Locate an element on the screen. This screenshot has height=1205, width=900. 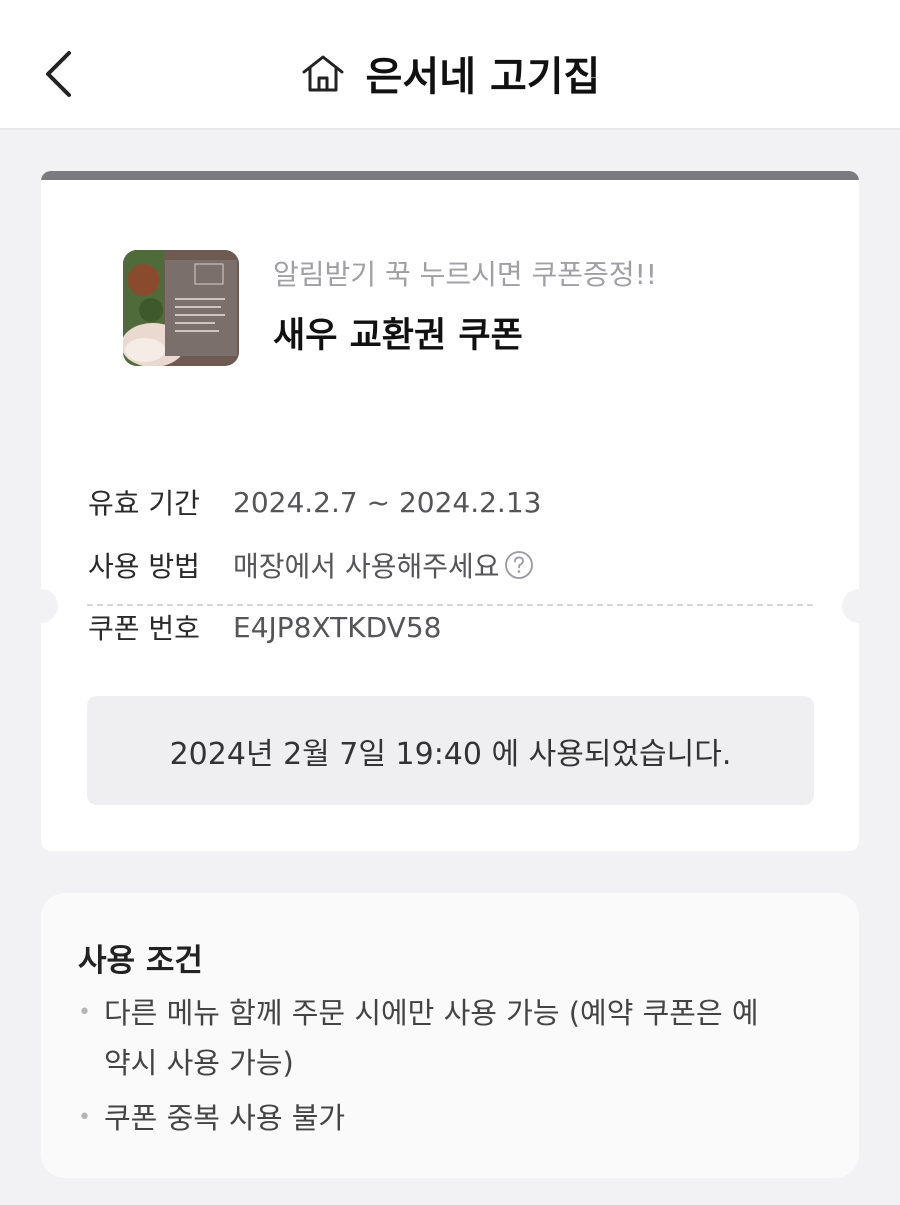
home-icon is located at coordinates (323, 73).